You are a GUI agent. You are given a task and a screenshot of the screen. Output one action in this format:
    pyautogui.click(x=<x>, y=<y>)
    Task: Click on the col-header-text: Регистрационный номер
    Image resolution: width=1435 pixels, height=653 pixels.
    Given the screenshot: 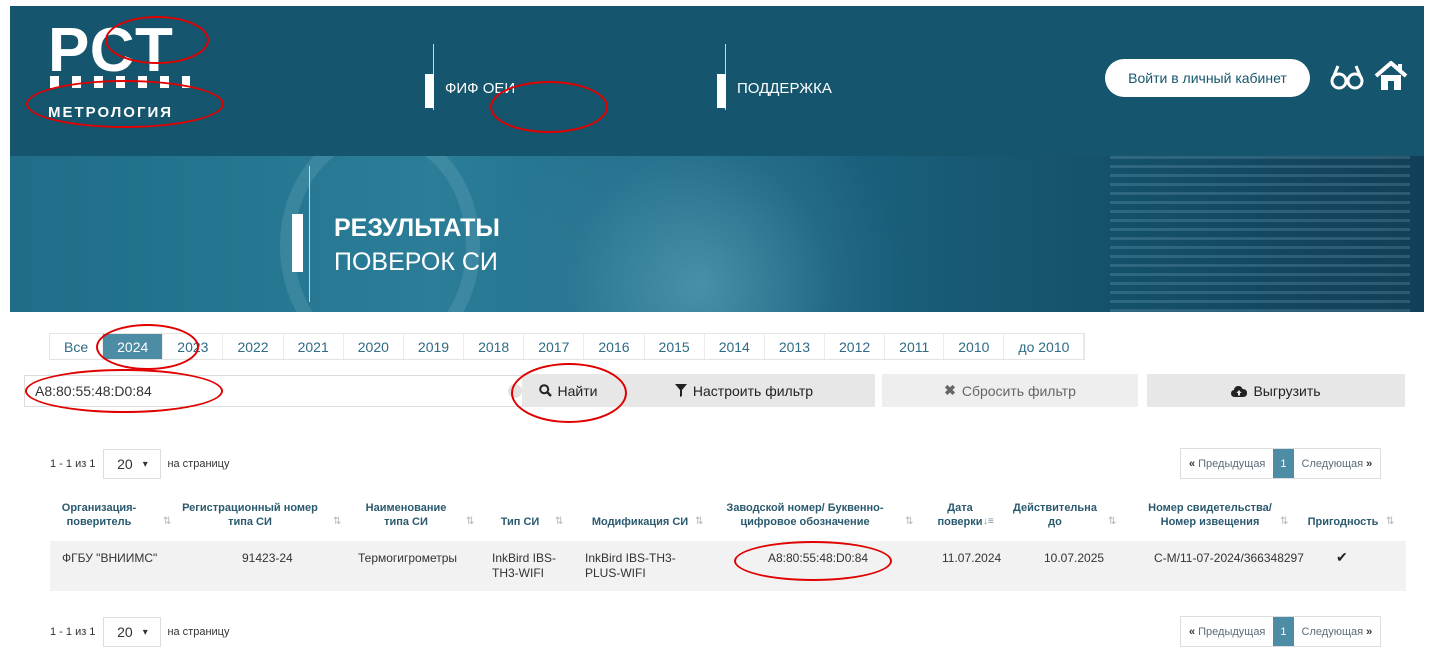 What is the action you would take?
    pyautogui.click(x=250, y=508)
    